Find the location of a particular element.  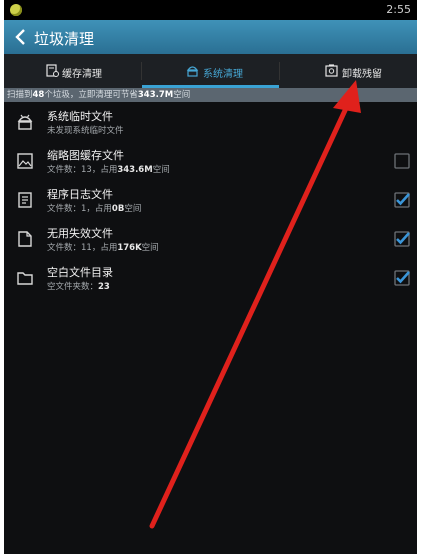

tab-system-clean-label: 系统清理 is located at coordinates (223, 74).